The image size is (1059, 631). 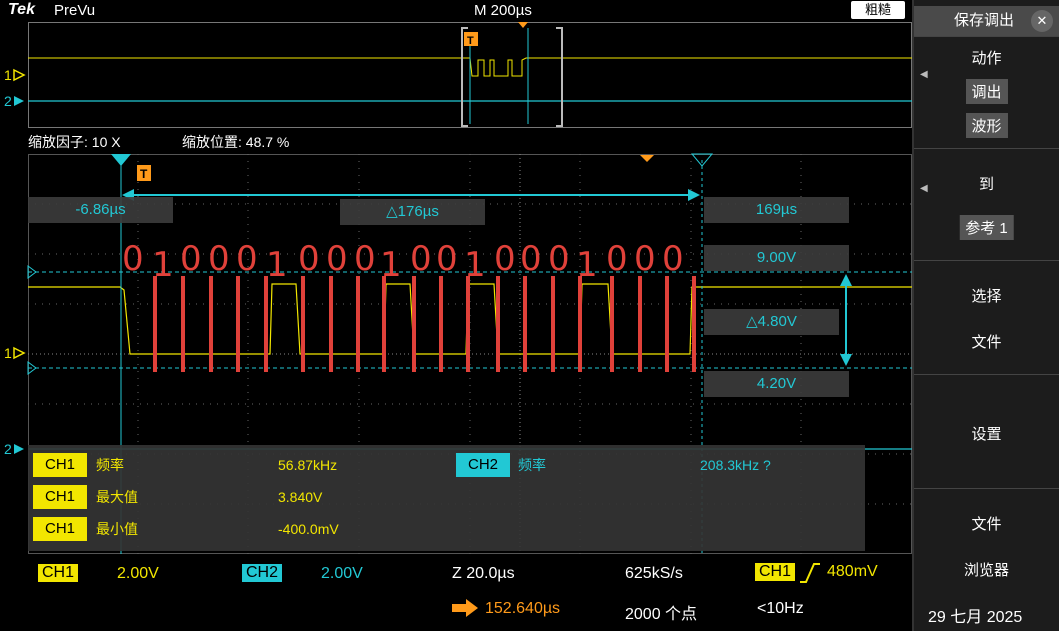 I want to click on close-icon: ✕, so click(x=1042, y=21).